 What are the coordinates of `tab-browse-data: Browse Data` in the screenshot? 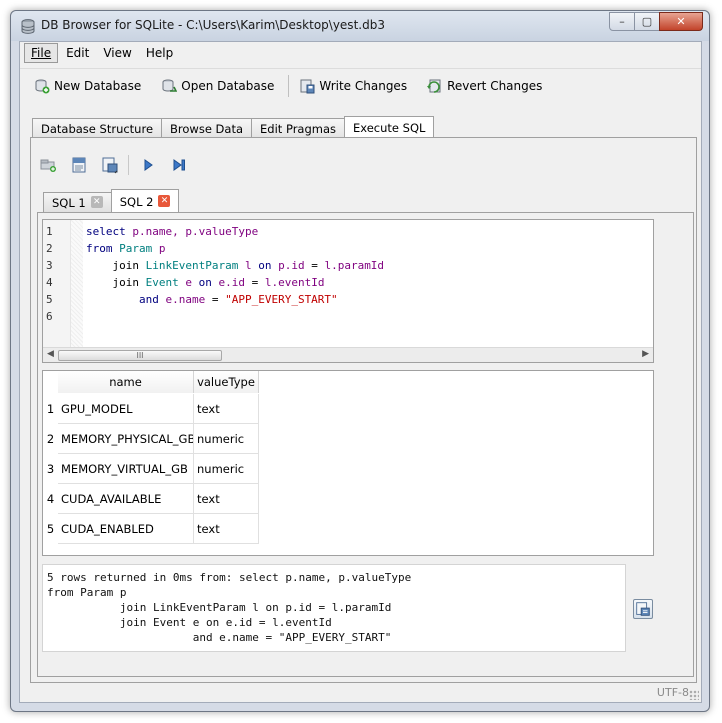 It's located at (207, 128).